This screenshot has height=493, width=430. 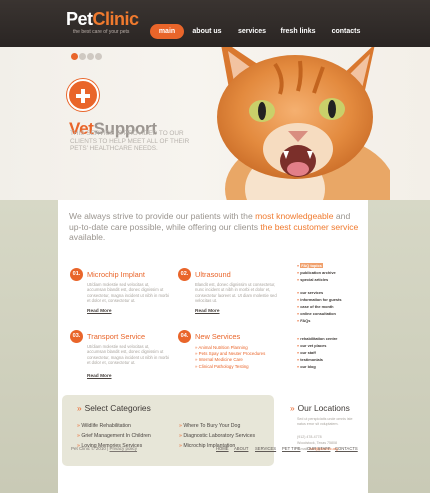 What do you see at coordinates (167, 31) in the screenshot?
I see `nav-main: main` at bounding box center [167, 31].